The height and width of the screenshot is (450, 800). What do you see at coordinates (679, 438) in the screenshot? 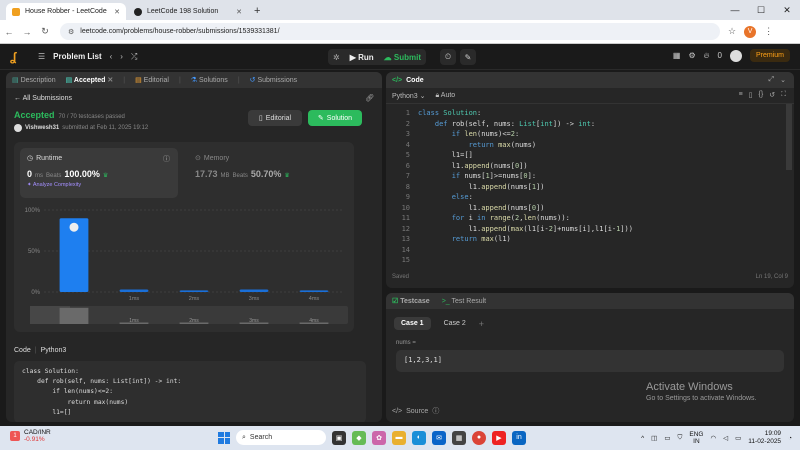
I see `shield-icon: ⛉` at bounding box center [679, 438].